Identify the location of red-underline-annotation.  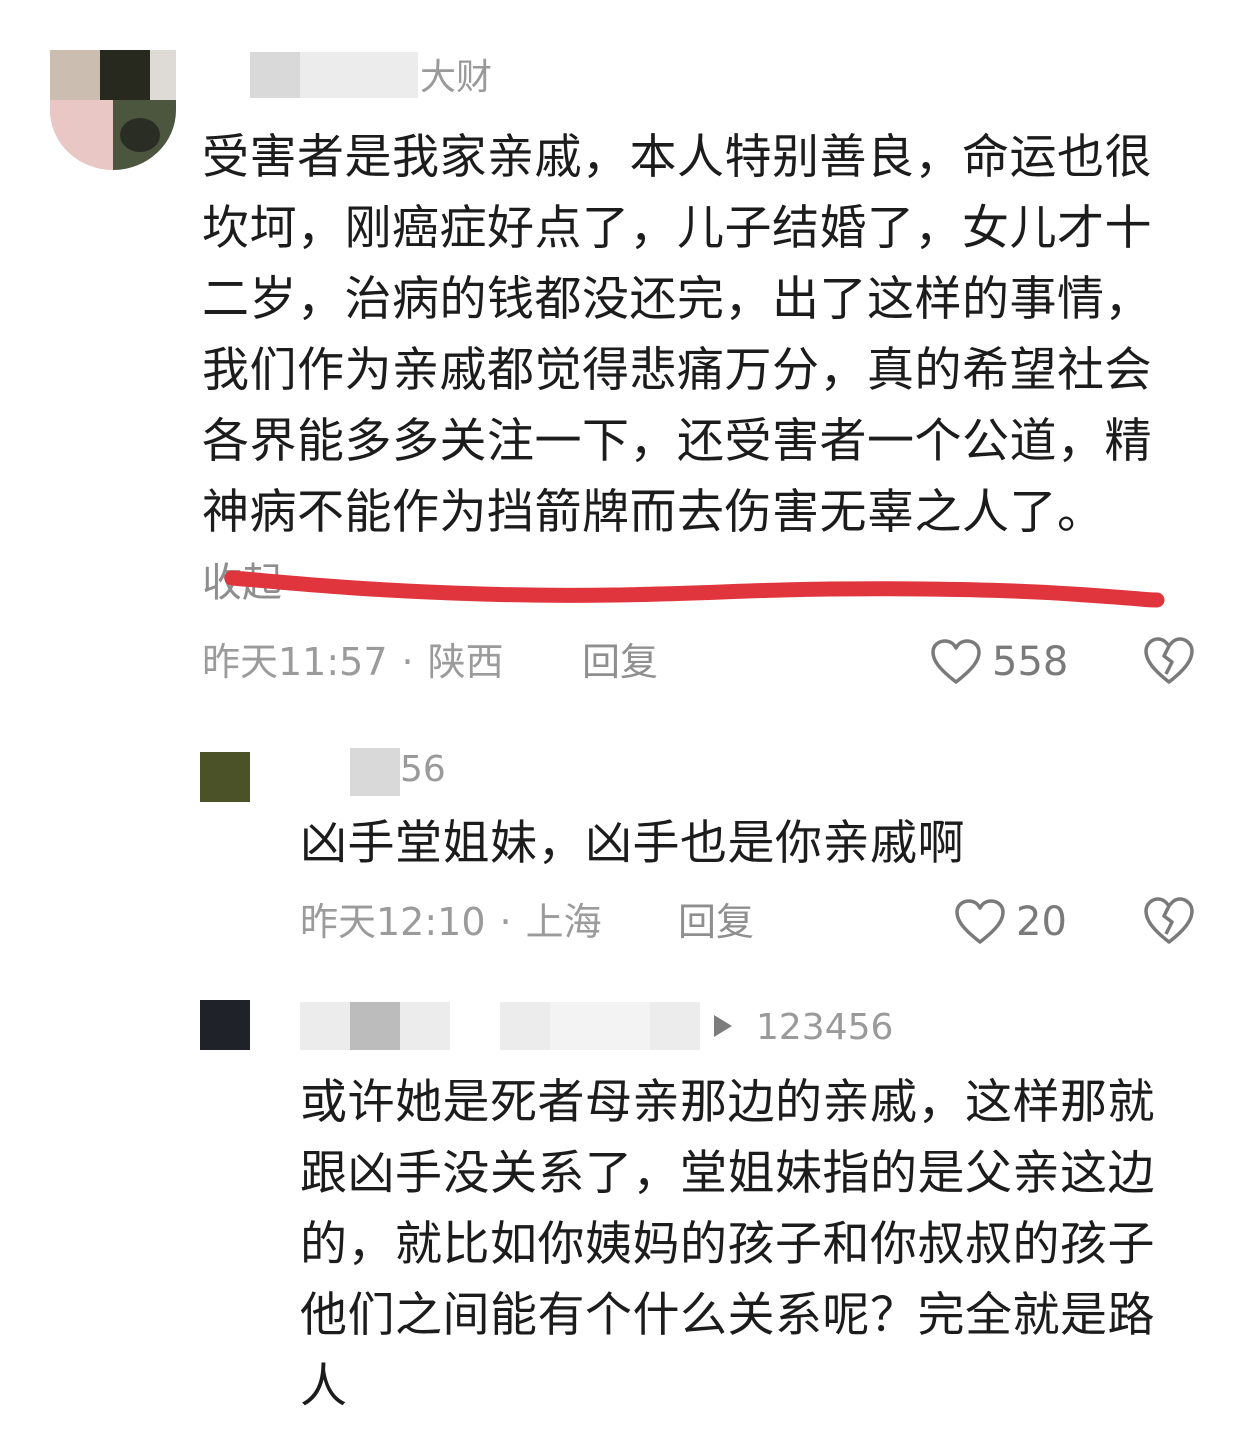
(694, 589).